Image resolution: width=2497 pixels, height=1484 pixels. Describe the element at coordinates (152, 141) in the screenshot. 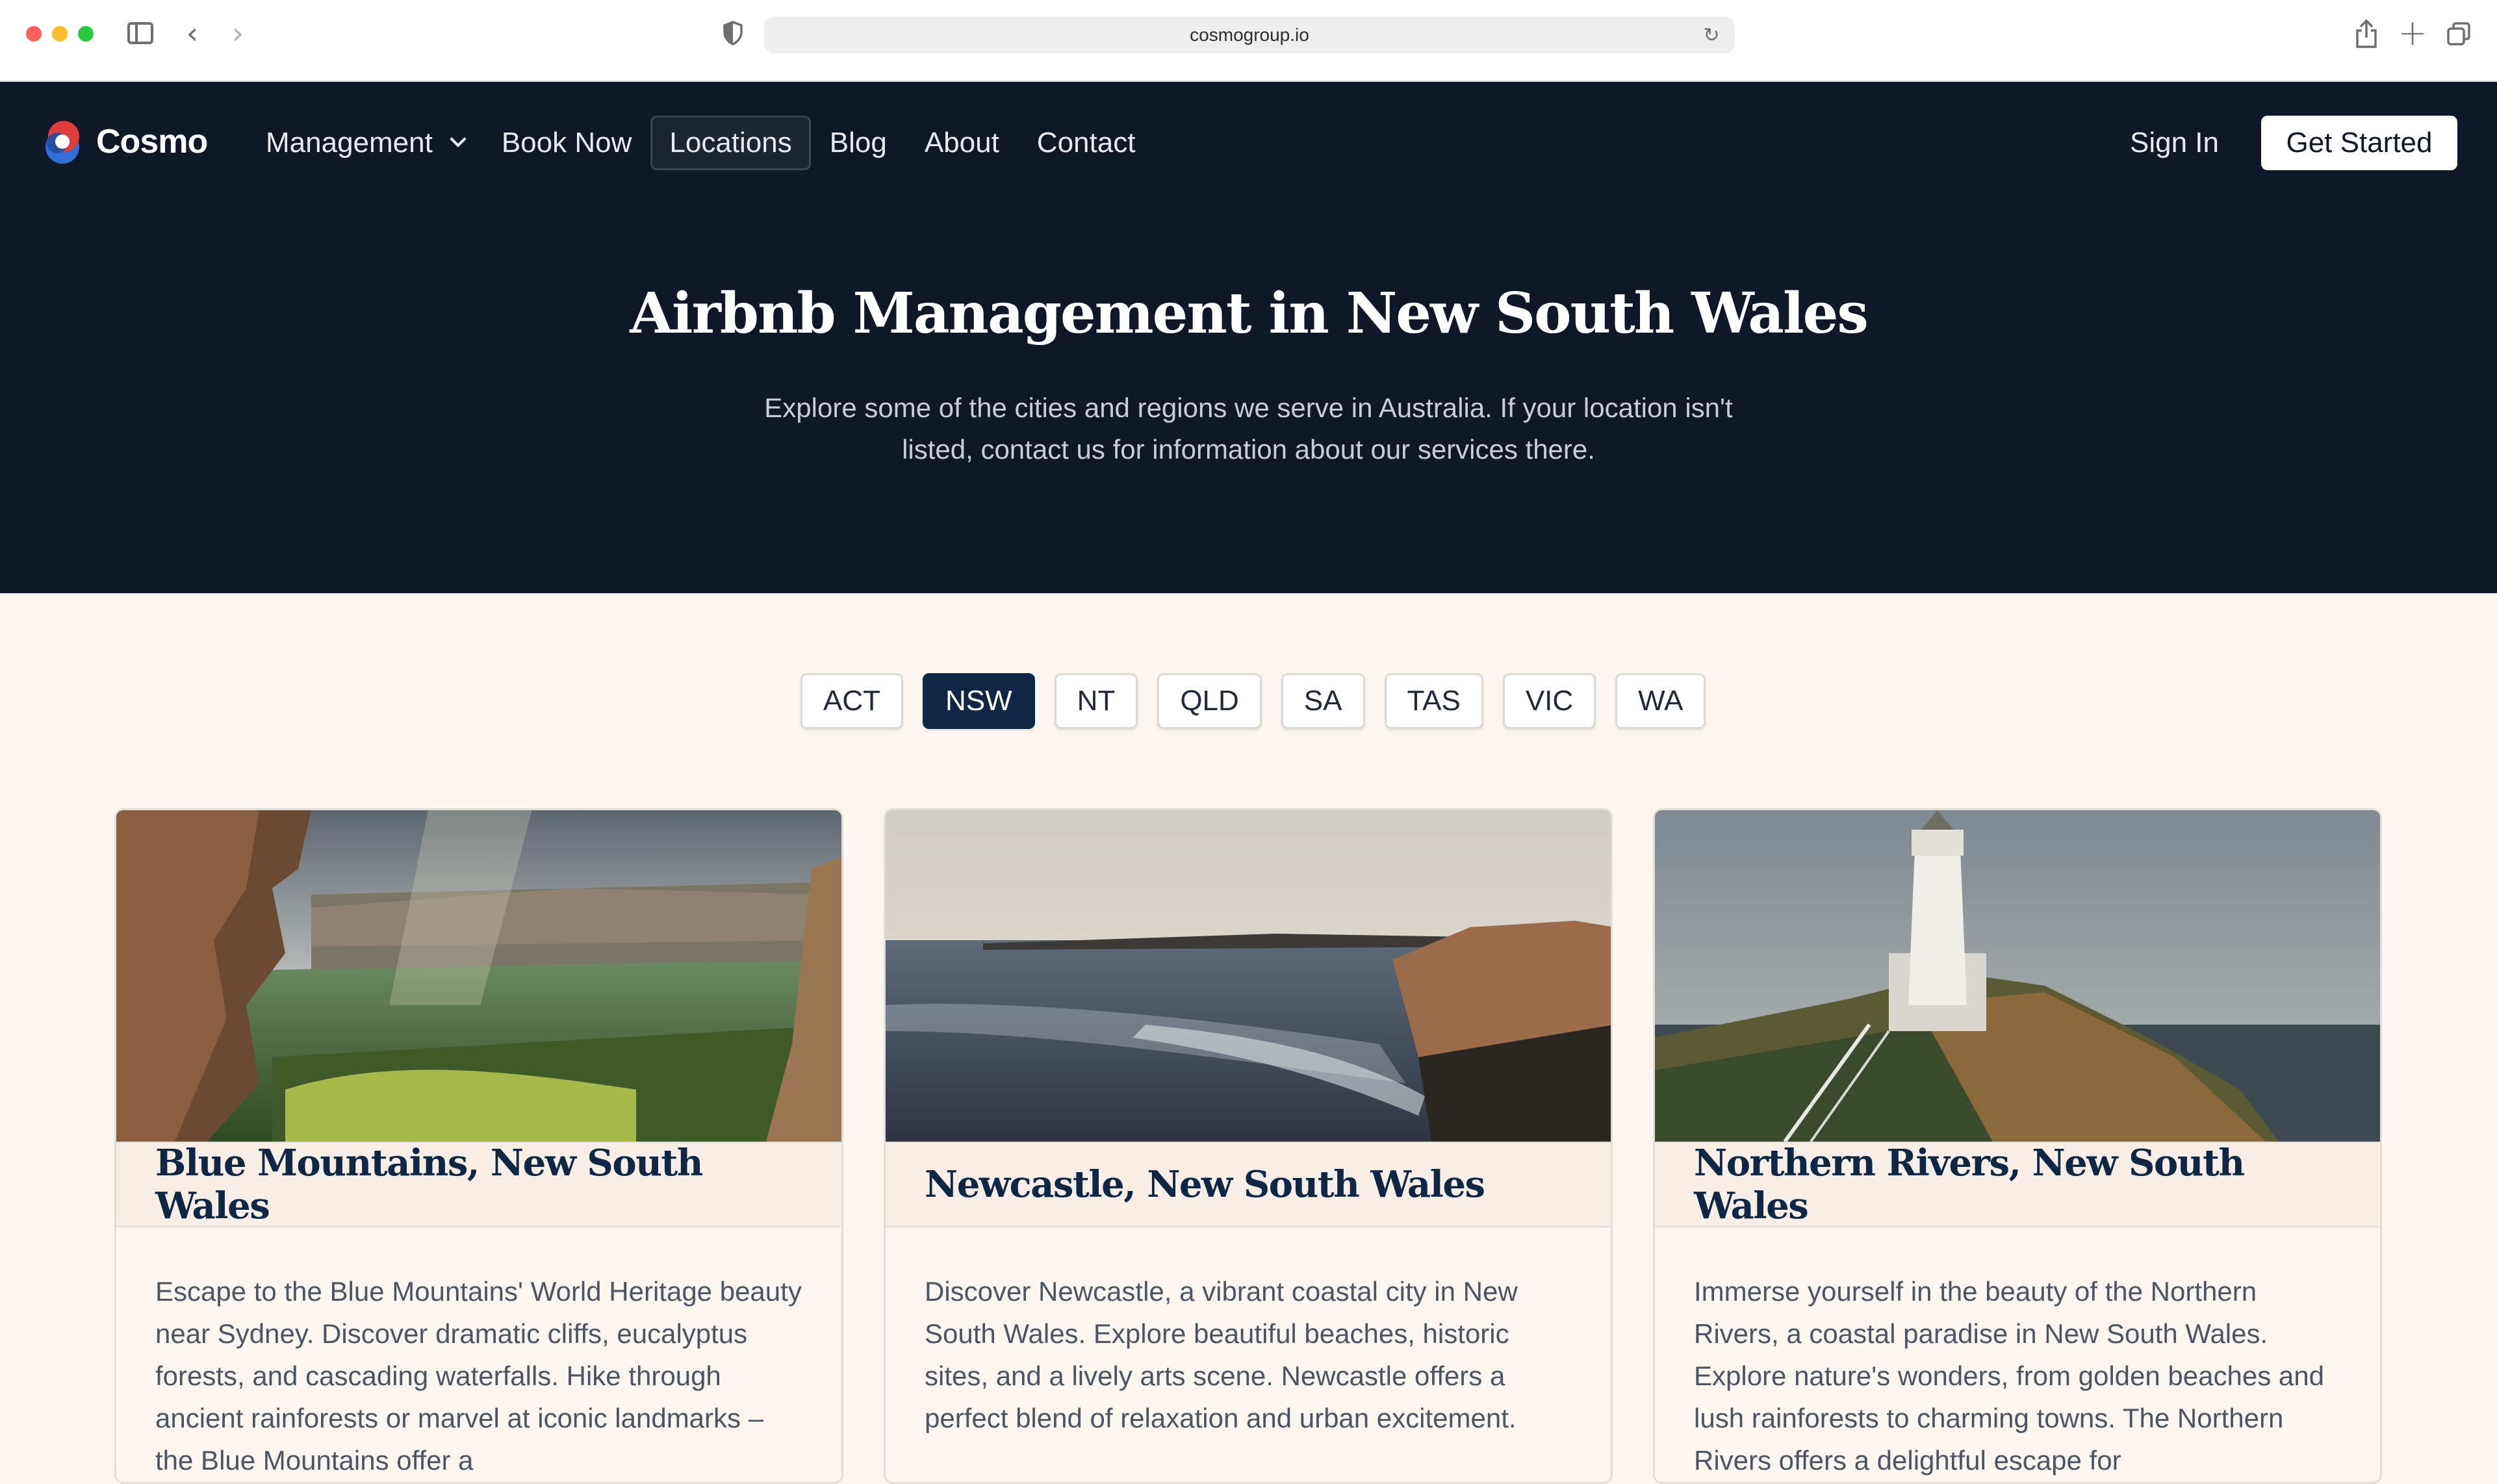

I see `brand-name: Cosmo` at that location.